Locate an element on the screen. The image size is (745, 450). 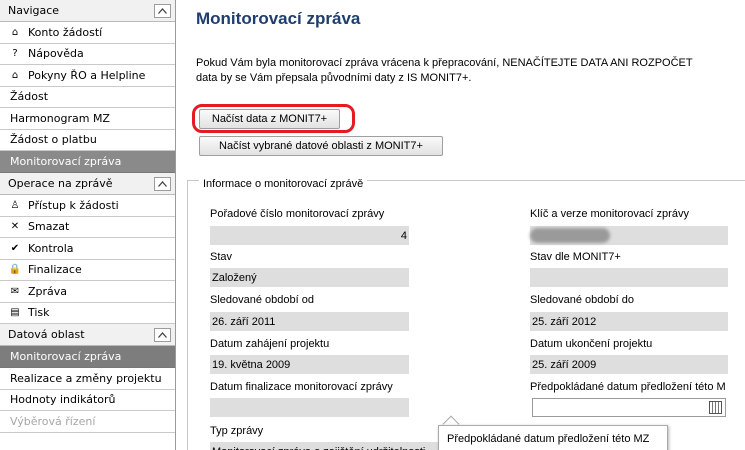
nav-header: Navigace is located at coordinates (87, 11).